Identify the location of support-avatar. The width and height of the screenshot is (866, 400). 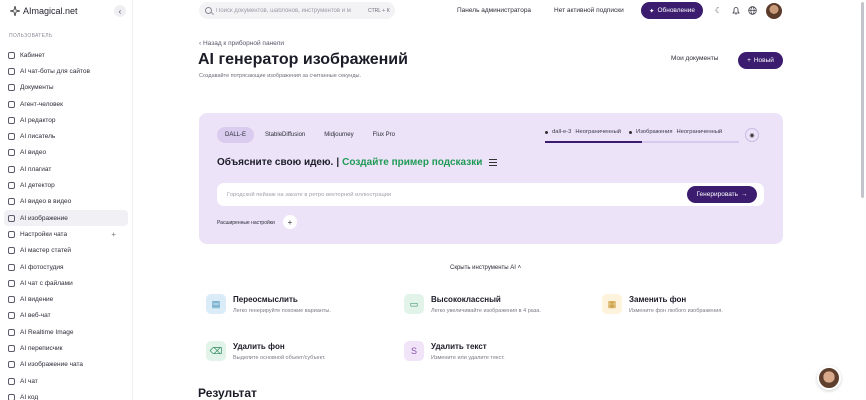
(829, 378).